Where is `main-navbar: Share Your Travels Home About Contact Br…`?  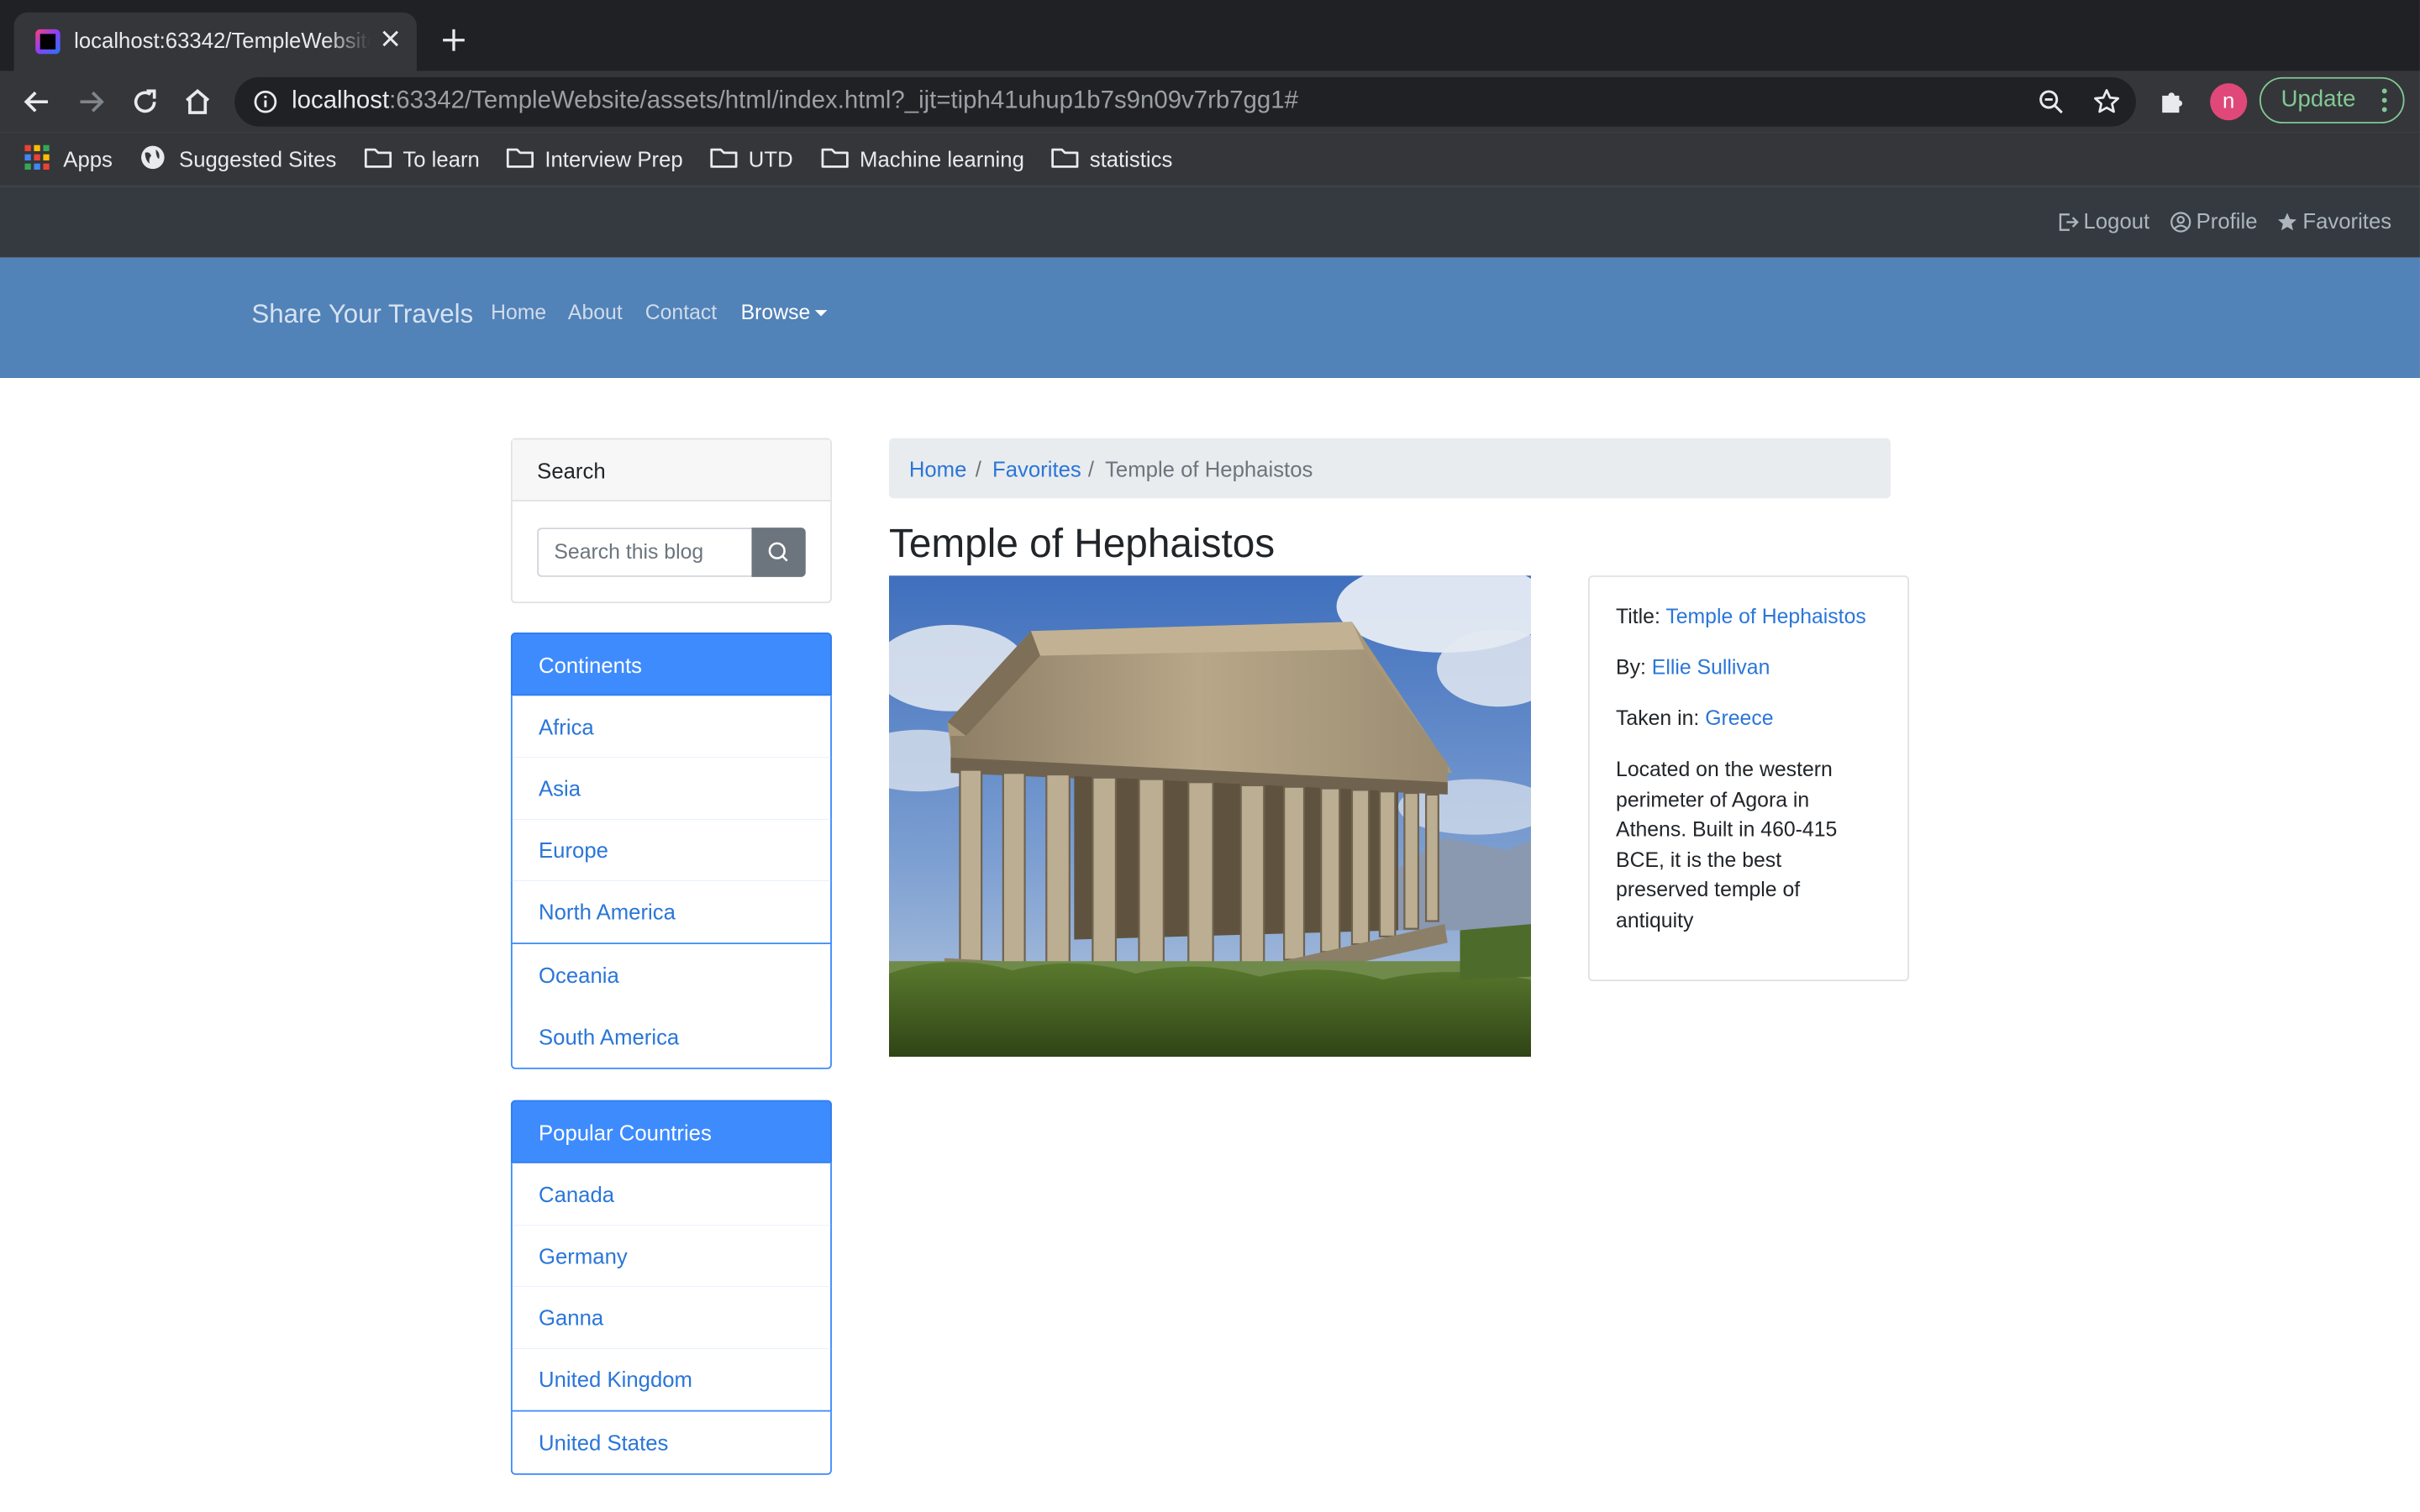 main-navbar: Share Your Travels Home About Contact Br… is located at coordinates (1210, 317).